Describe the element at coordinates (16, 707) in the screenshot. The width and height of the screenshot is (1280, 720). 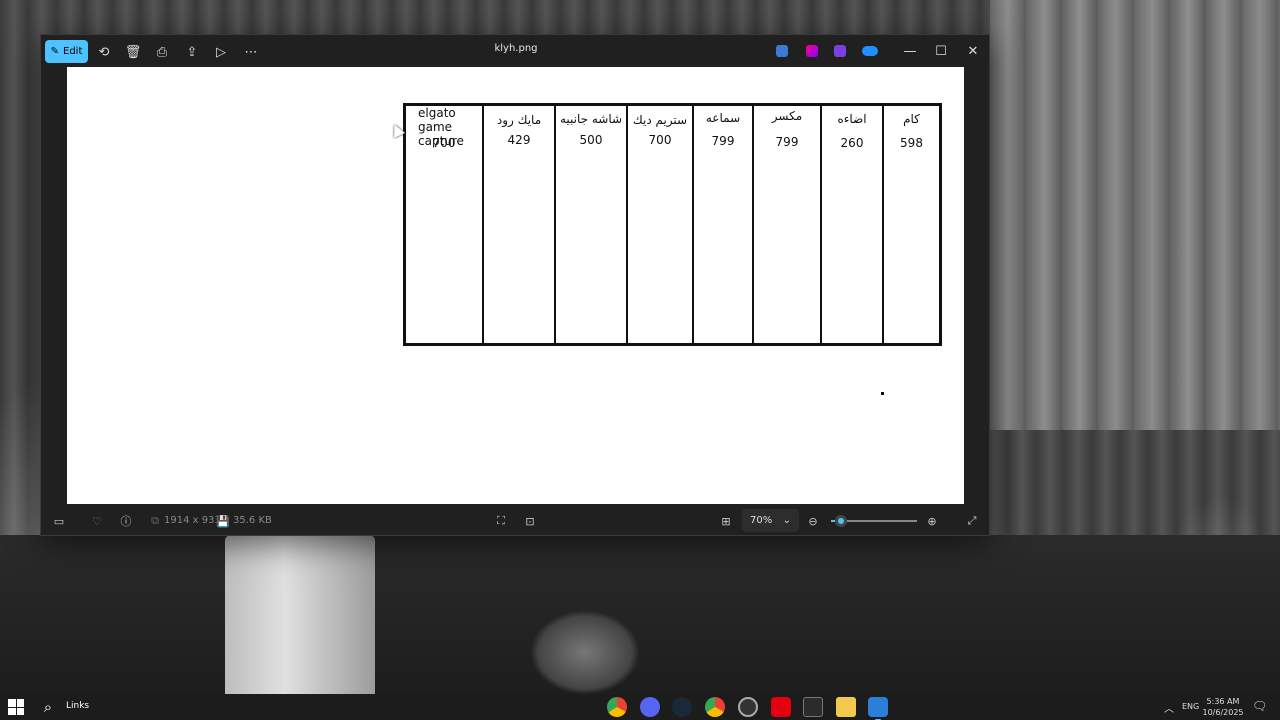
I see `start-button` at that location.